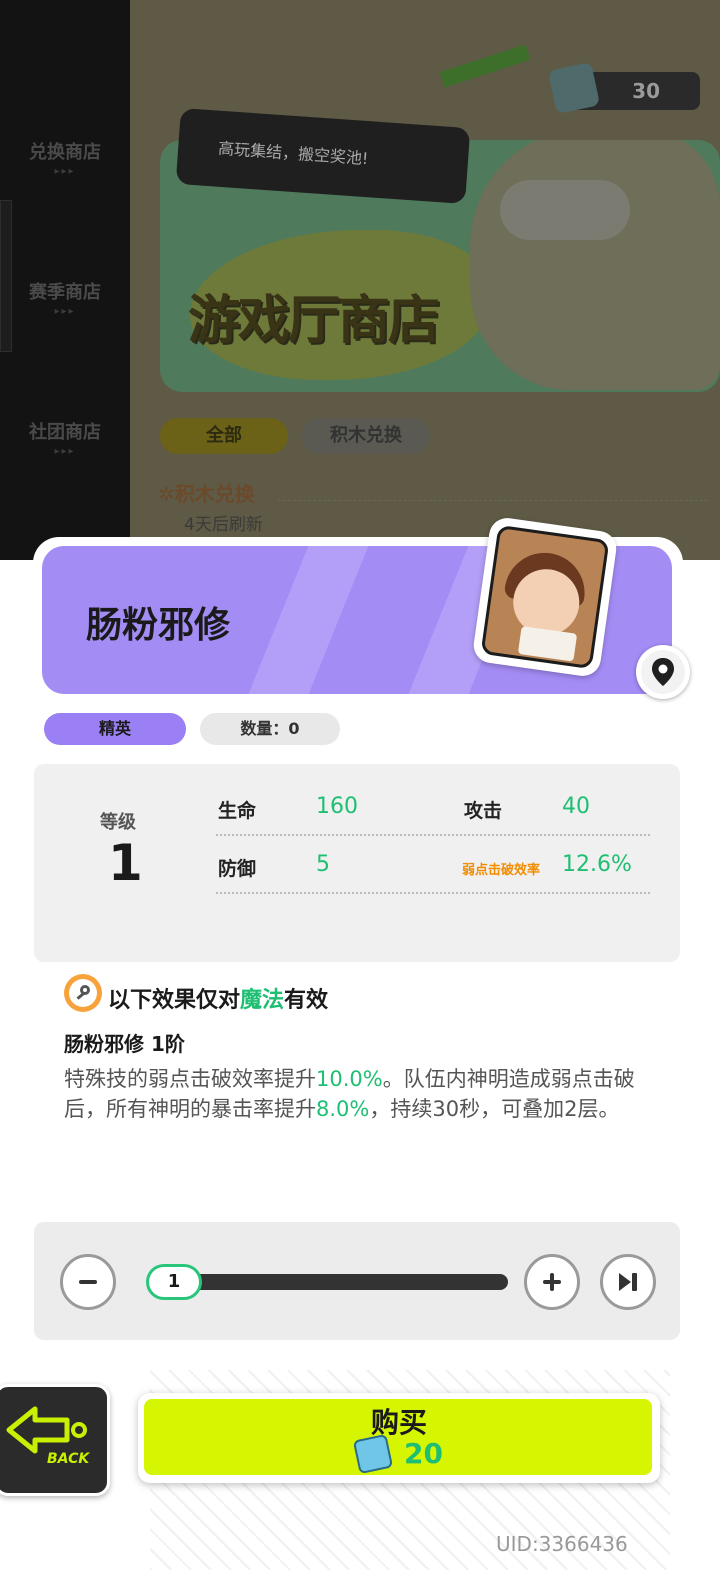 The width and height of the screenshot is (720, 1584). I want to click on sidebar-item-season-shop: 赛季商店 ▸▸▸, so click(65, 297).